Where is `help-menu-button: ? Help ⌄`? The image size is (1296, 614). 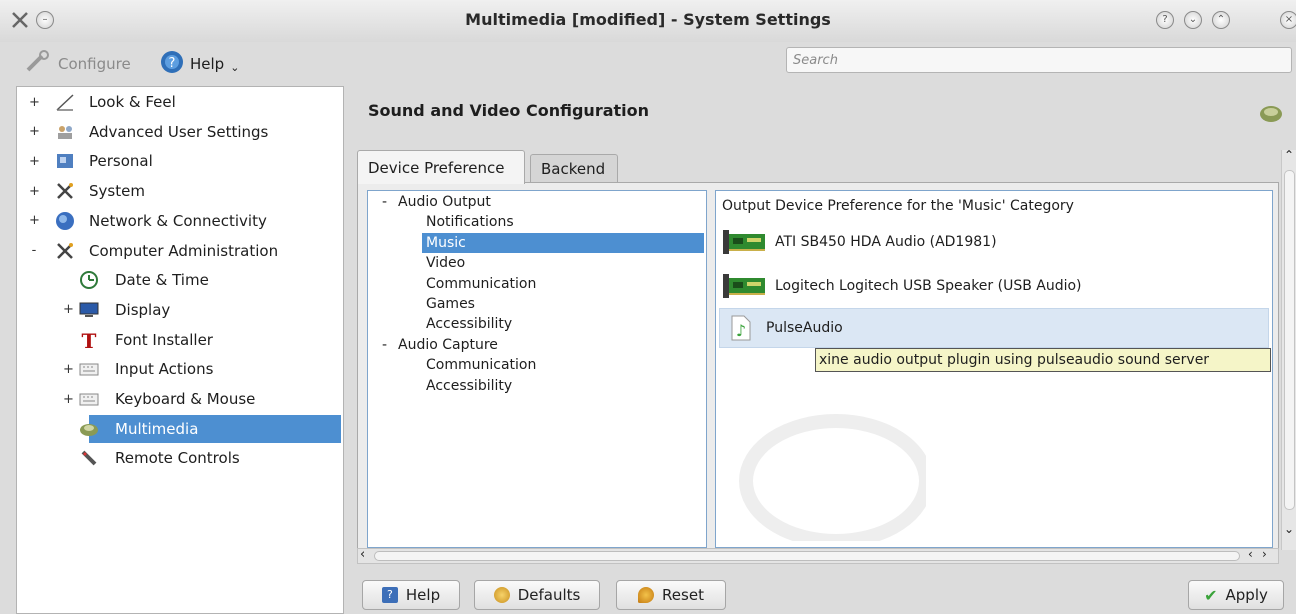
help-menu-button: ? Help ⌄ is located at coordinates (199, 64).